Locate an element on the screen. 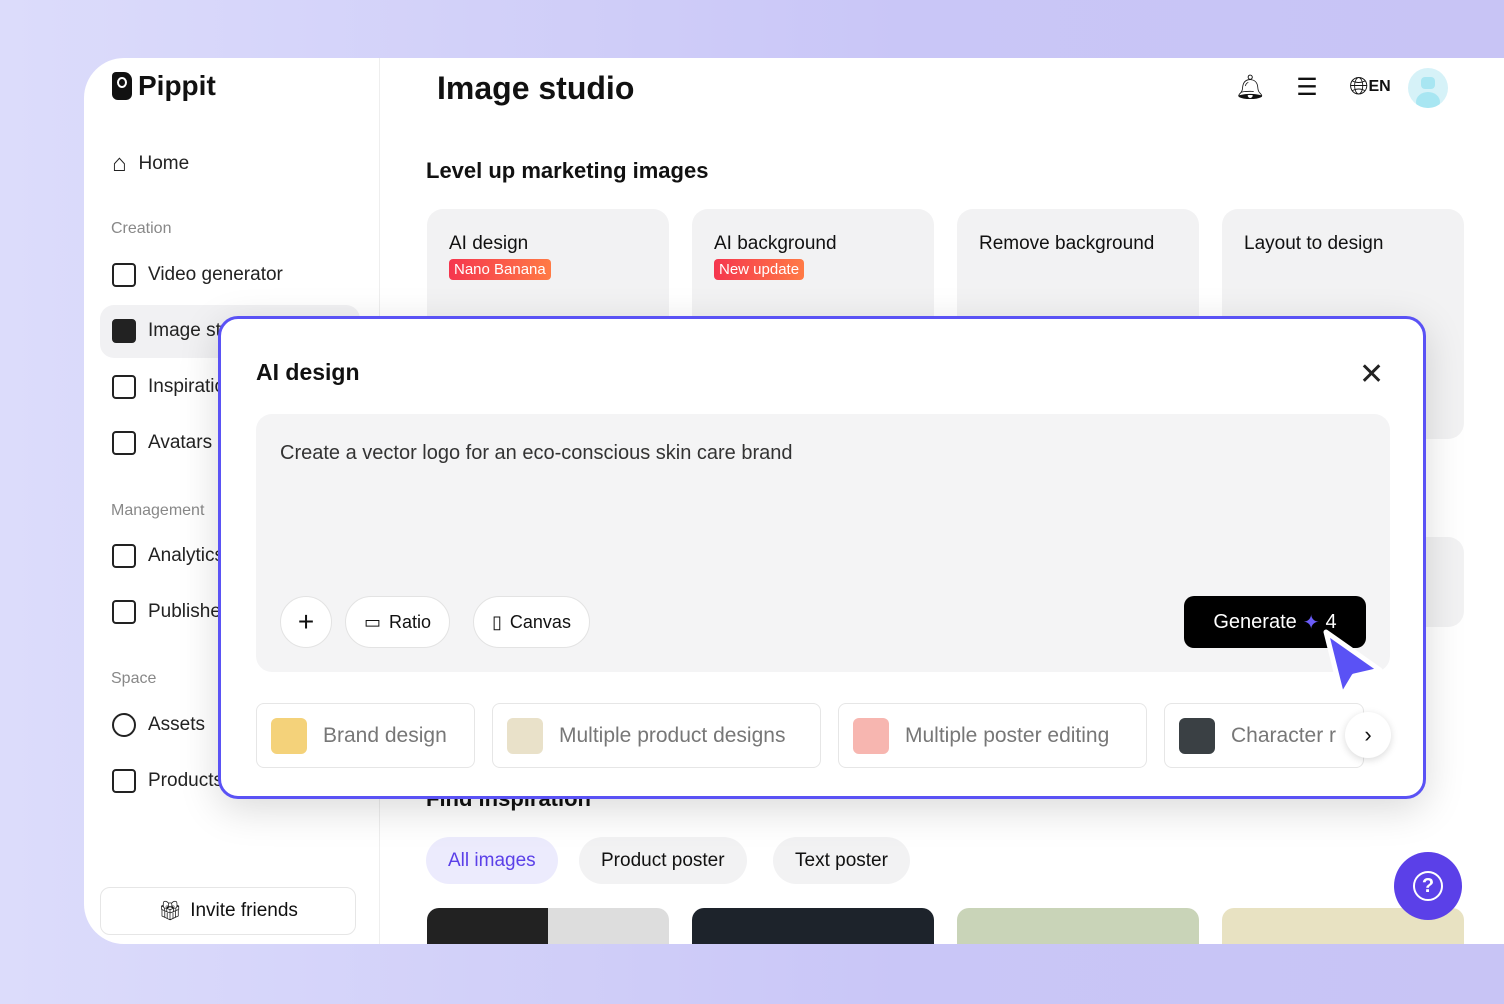 Image resolution: width=1504 pixels, height=1004 pixels. sidebar-item-products: Products is located at coordinates (167, 781).